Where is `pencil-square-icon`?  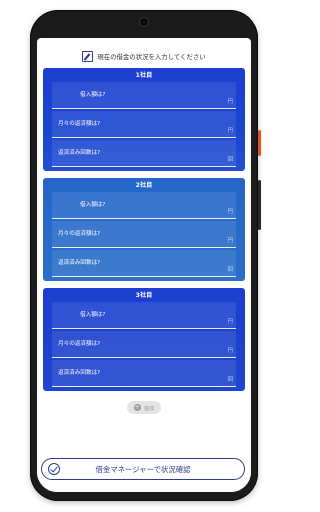 pencil-square-icon is located at coordinates (88, 56).